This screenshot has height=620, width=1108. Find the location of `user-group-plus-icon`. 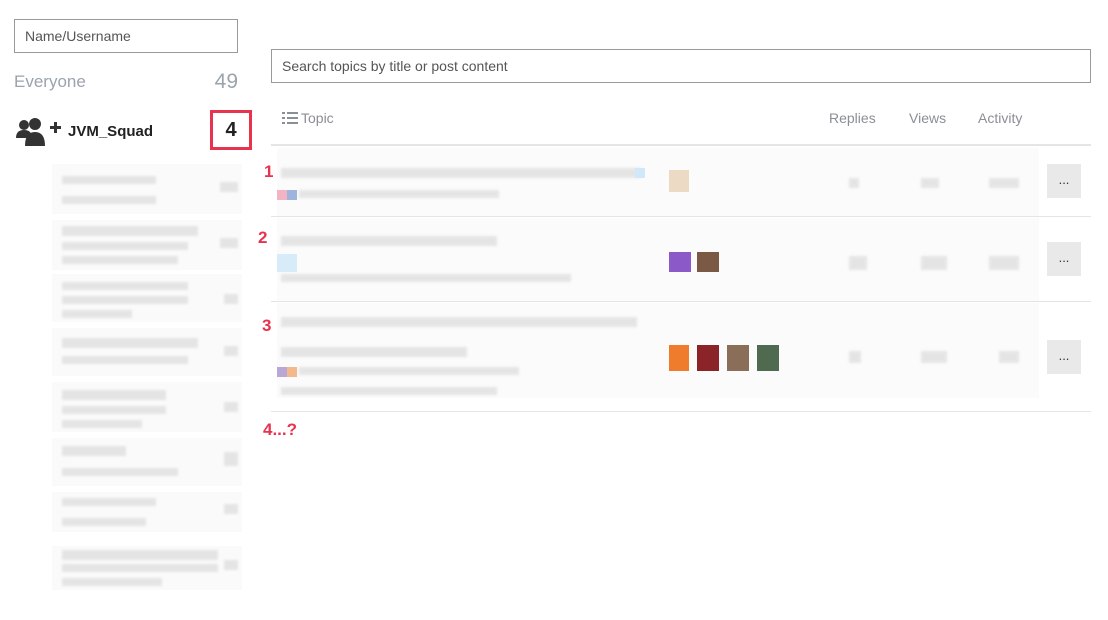

user-group-plus-icon is located at coordinates (38, 132).